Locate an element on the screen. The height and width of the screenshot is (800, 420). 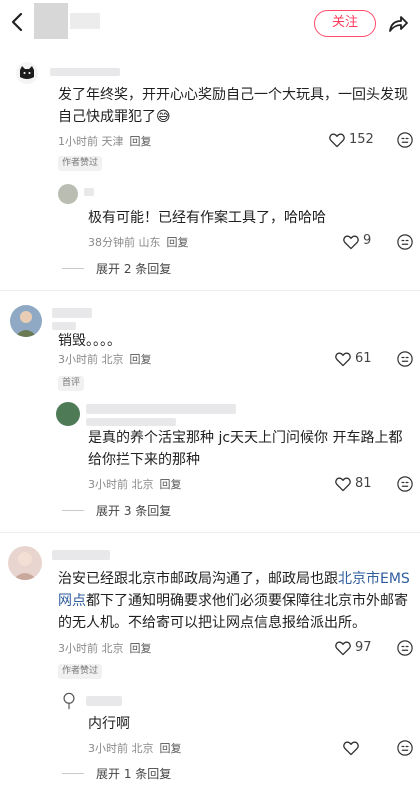
comment-text-line: 治安已经跟北京市邮政局沟通了，邮政局也跟北京市EMS is located at coordinates (234, 579).